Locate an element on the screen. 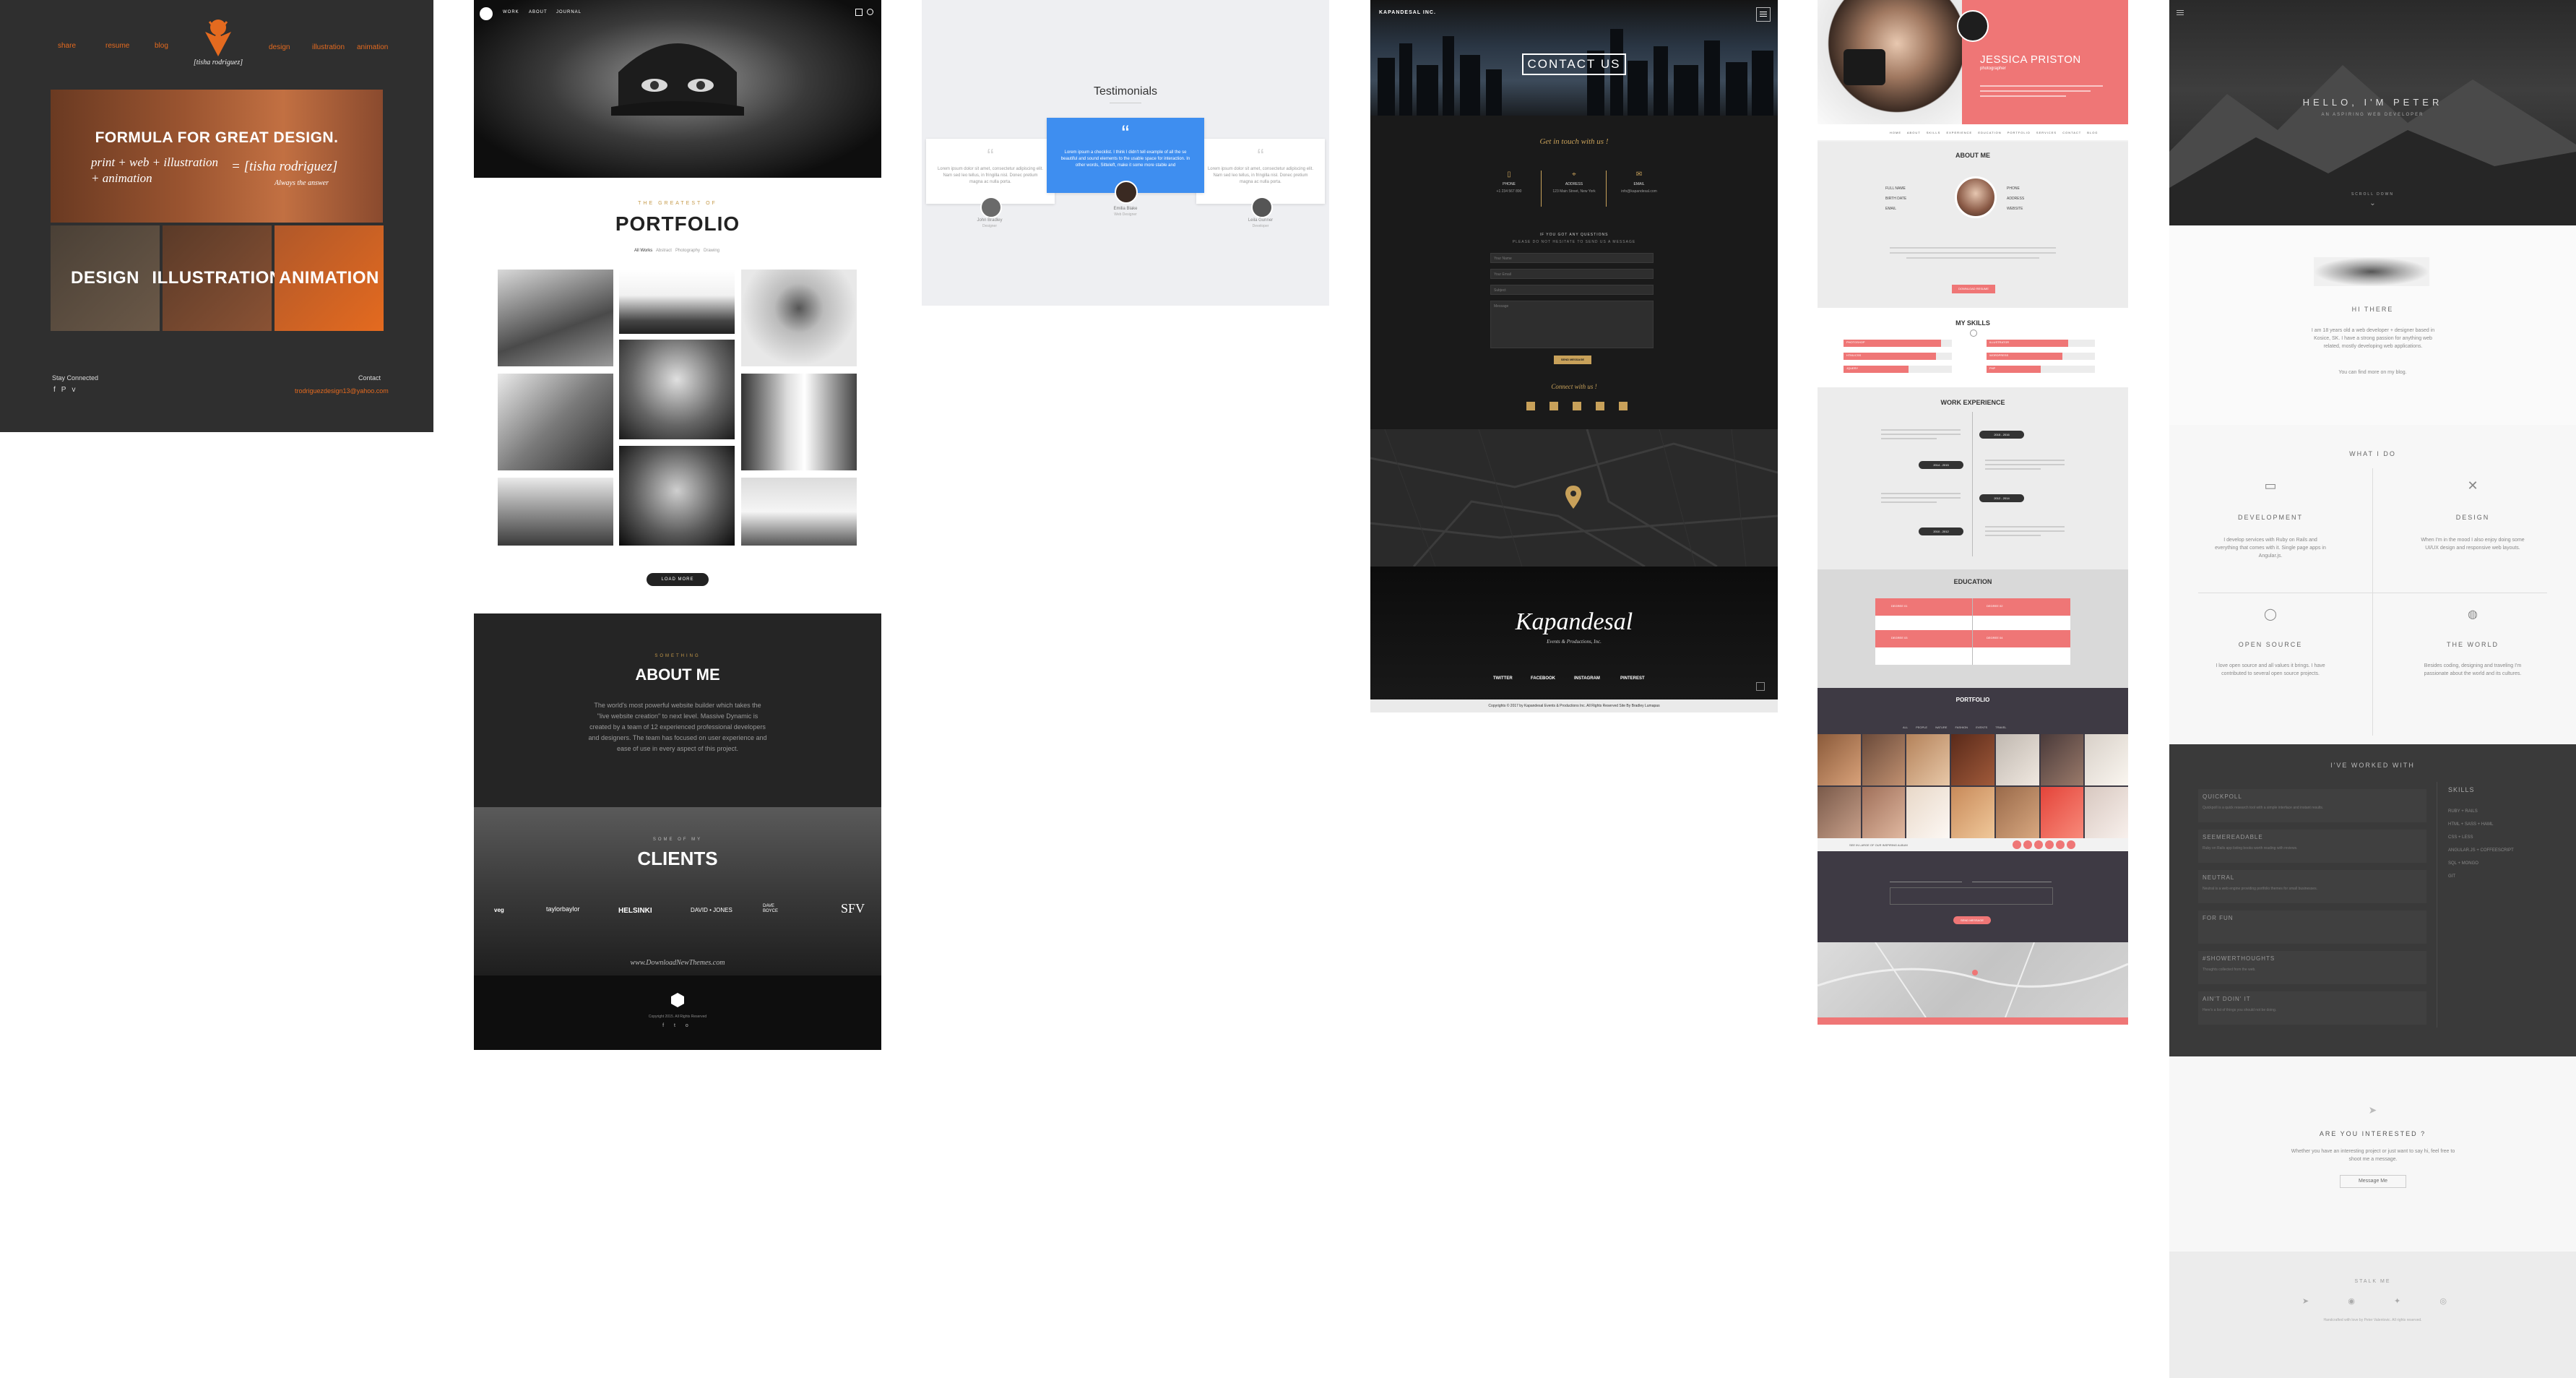 The width and height of the screenshot is (2576, 1378). tile-animation: ANIMATION is located at coordinates (330, 278).